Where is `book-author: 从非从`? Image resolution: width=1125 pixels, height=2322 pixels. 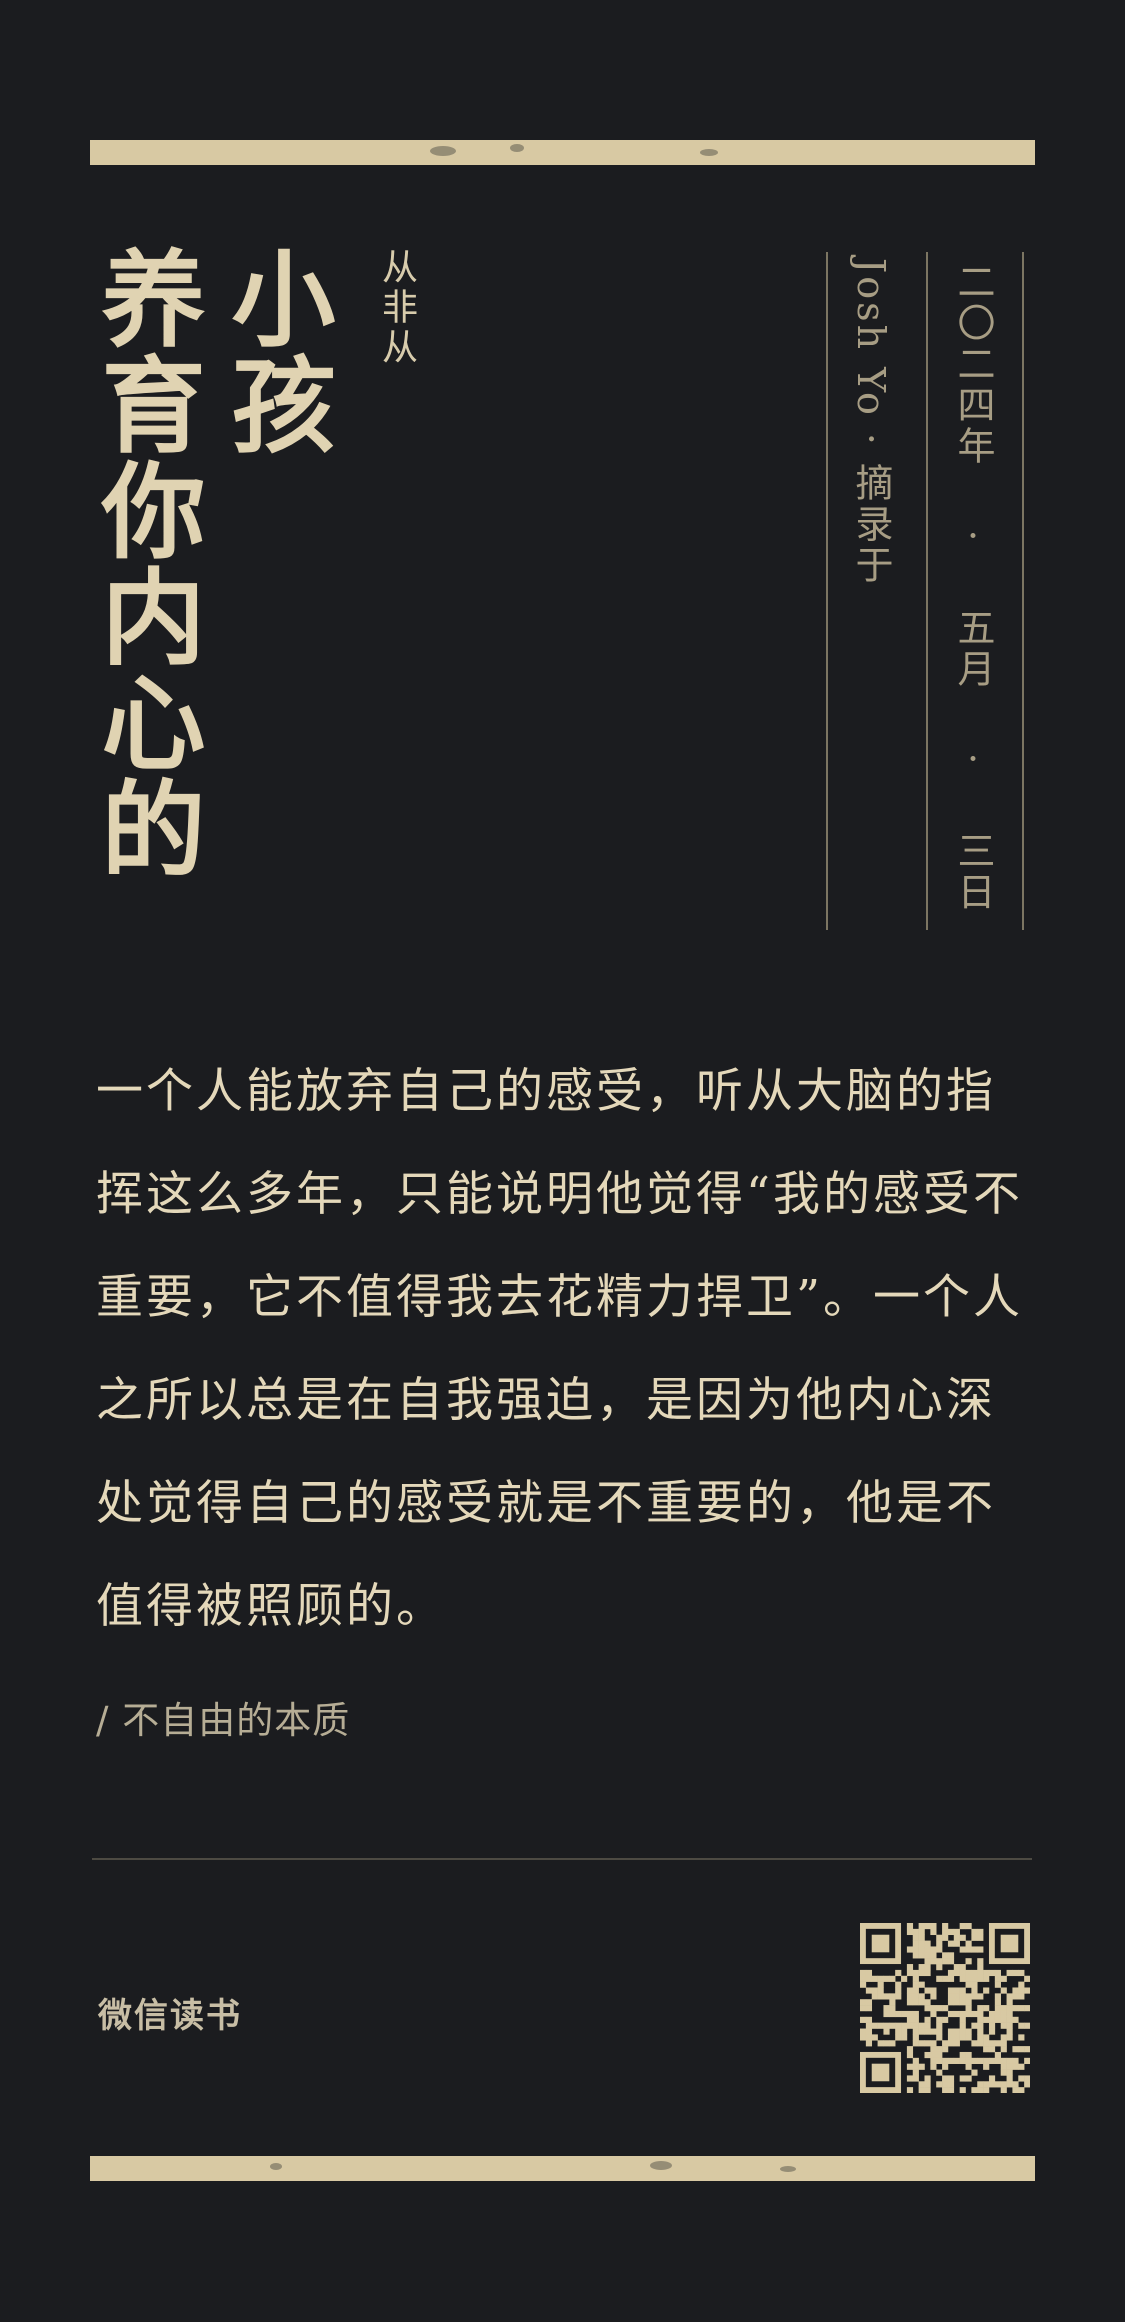 book-author: 从非从 is located at coordinates (396, 308).